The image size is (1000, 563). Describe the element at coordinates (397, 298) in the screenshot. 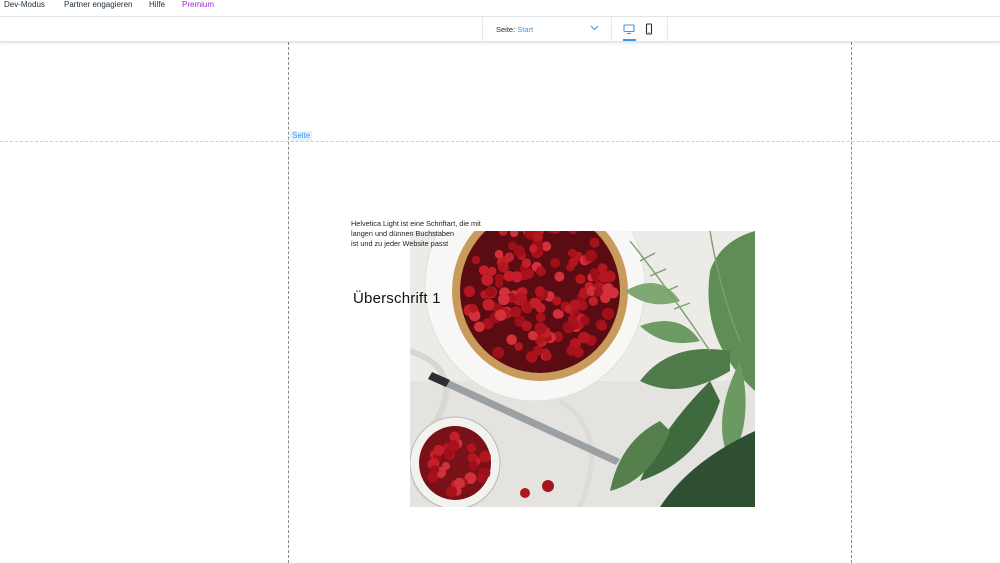

I see `heading-text: Überschrift 1` at that location.